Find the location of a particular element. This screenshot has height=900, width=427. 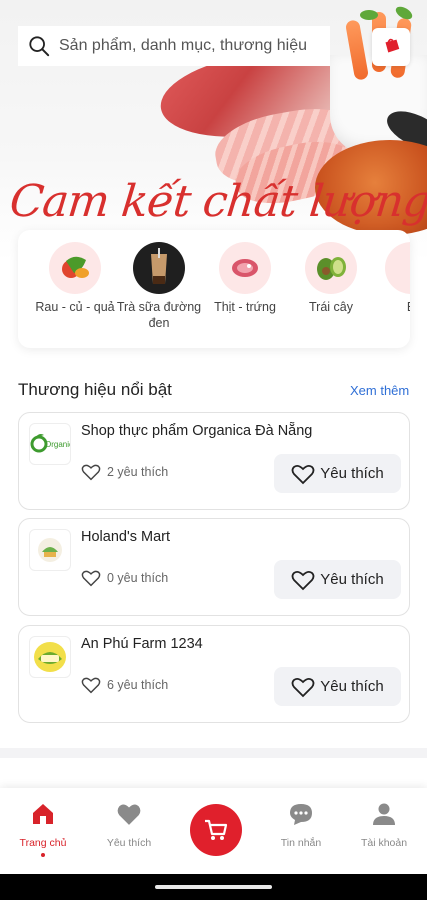

nav-item-messages: Tin nhắn is located at coordinates (301, 825).